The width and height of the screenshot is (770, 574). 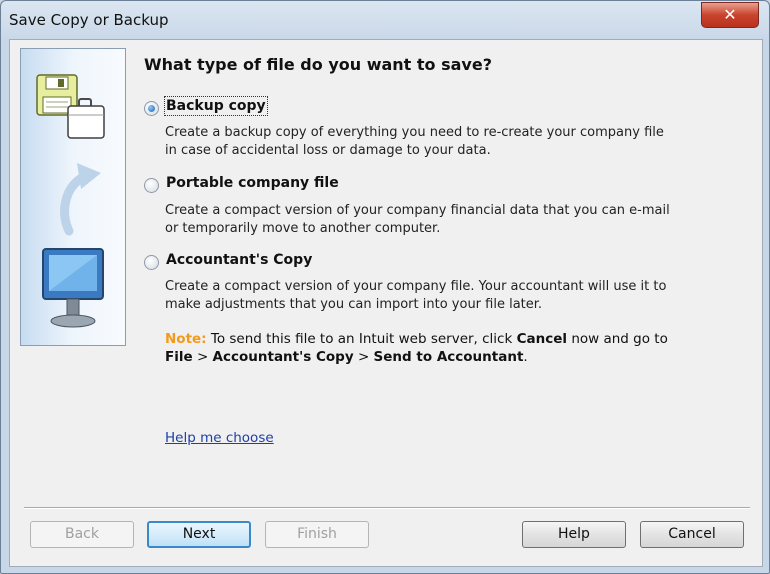 I want to click on computer-monitor-icon, so click(x=73, y=288).